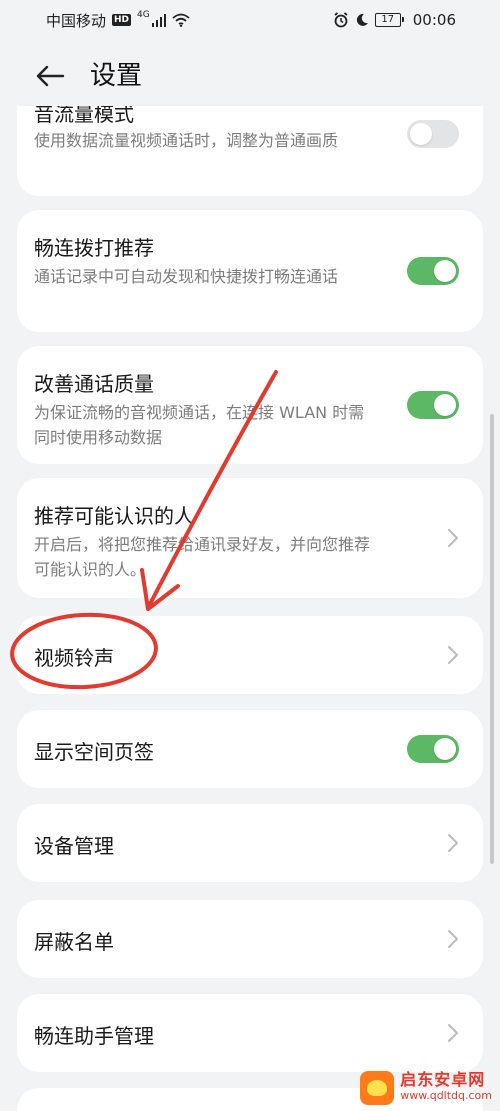 The width and height of the screenshot is (500, 1111). What do you see at coordinates (186, 140) in the screenshot?
I see `setting-description: 使用数据流量视频通话时，调整为普通画质` at bounding box center [186, 140].